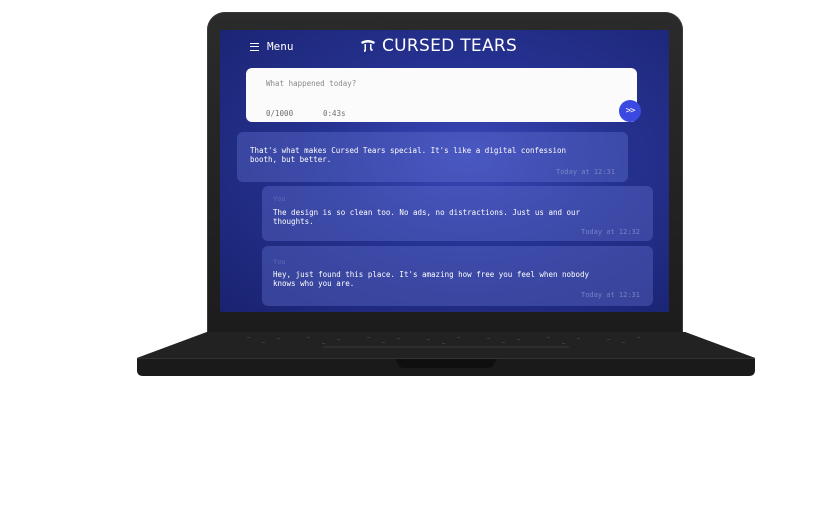 The image size is (835, 510). I want to click on laptop-keyboard-deck, so click(446, 354).